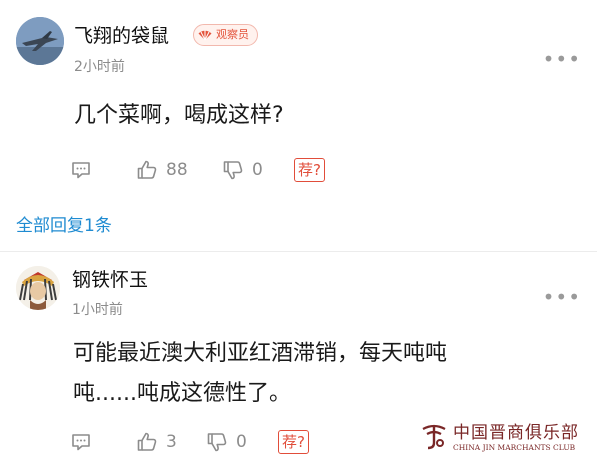 This screenshot has height=470, width=597. I want to click on jet-avatar-icon, so click(40, 41).